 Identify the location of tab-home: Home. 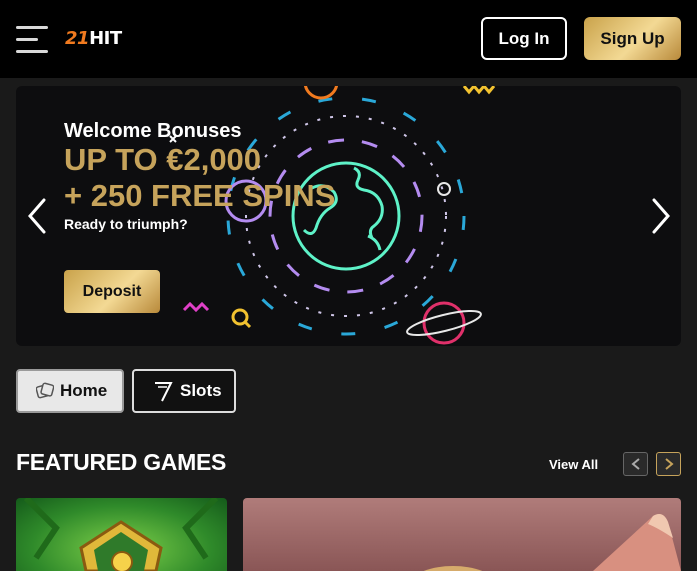
(70, 391).